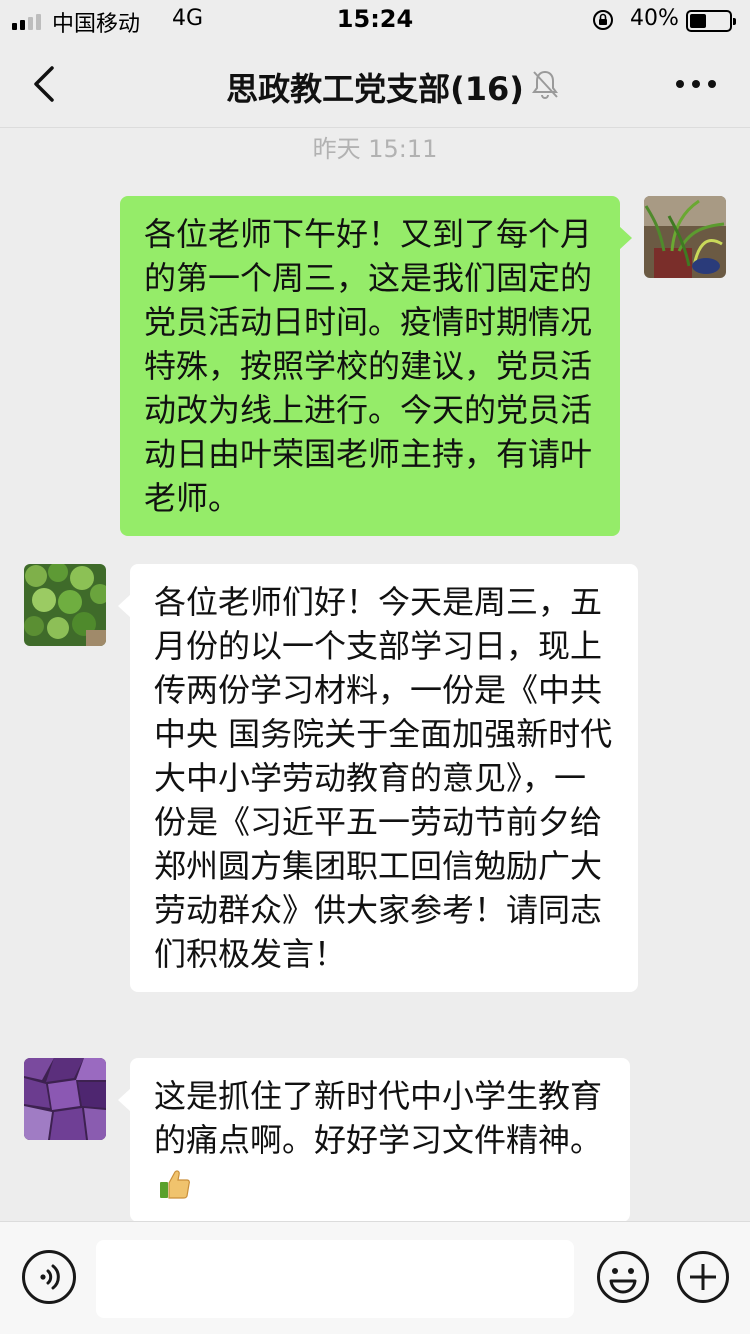 Image resolution: width=750 pixels, height=1334 pixels. What do you see at coordinates (680, 84) in the screenshot?
I see `more-icon` at bounding box center [680, 84].